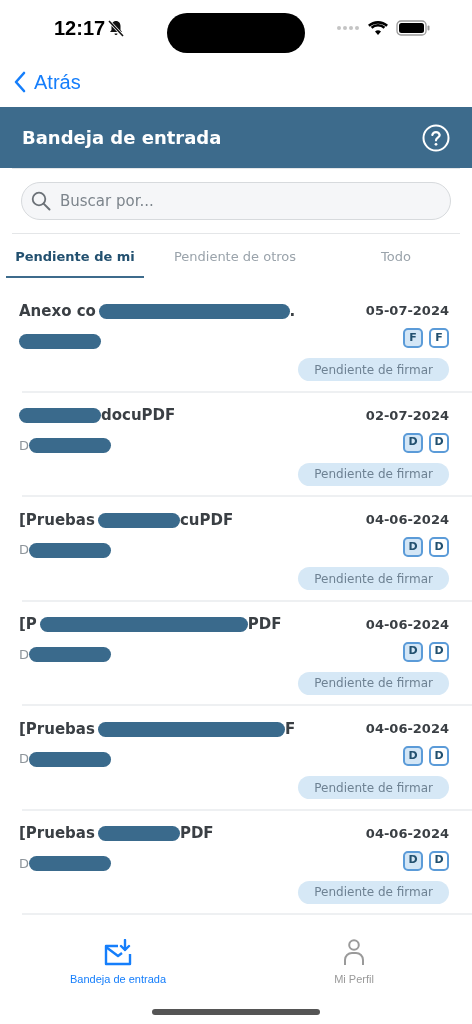 This screenshot has width=472, height=1024. Describe the element at coordinates (407, 311) in the screenshot. I see `item-date: 05-07-2024` at that location.